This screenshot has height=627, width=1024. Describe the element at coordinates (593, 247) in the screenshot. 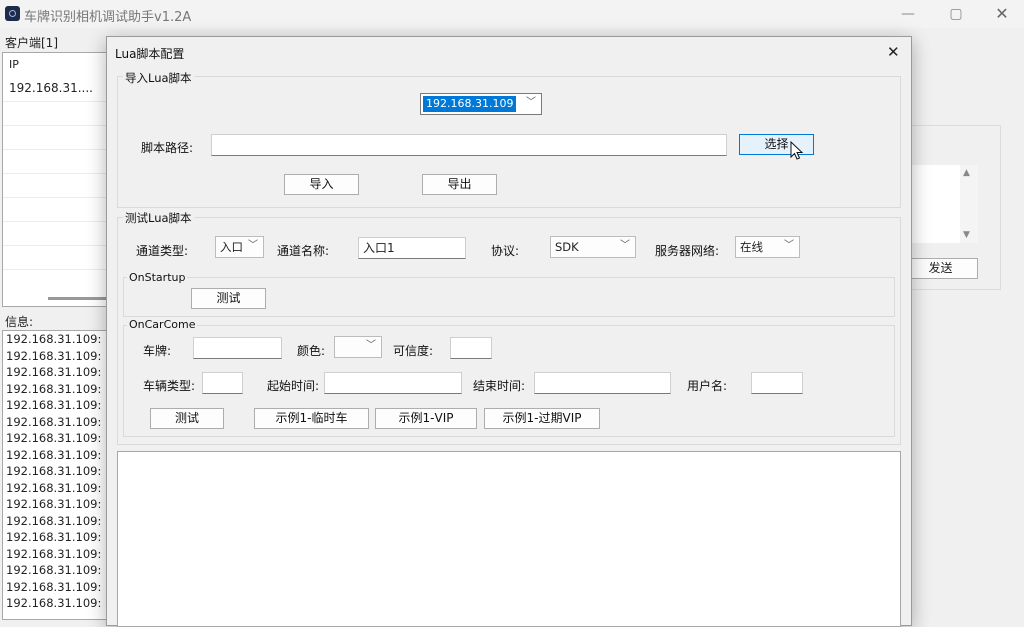

I see `protocol-select: SDK ﹀` at that location.